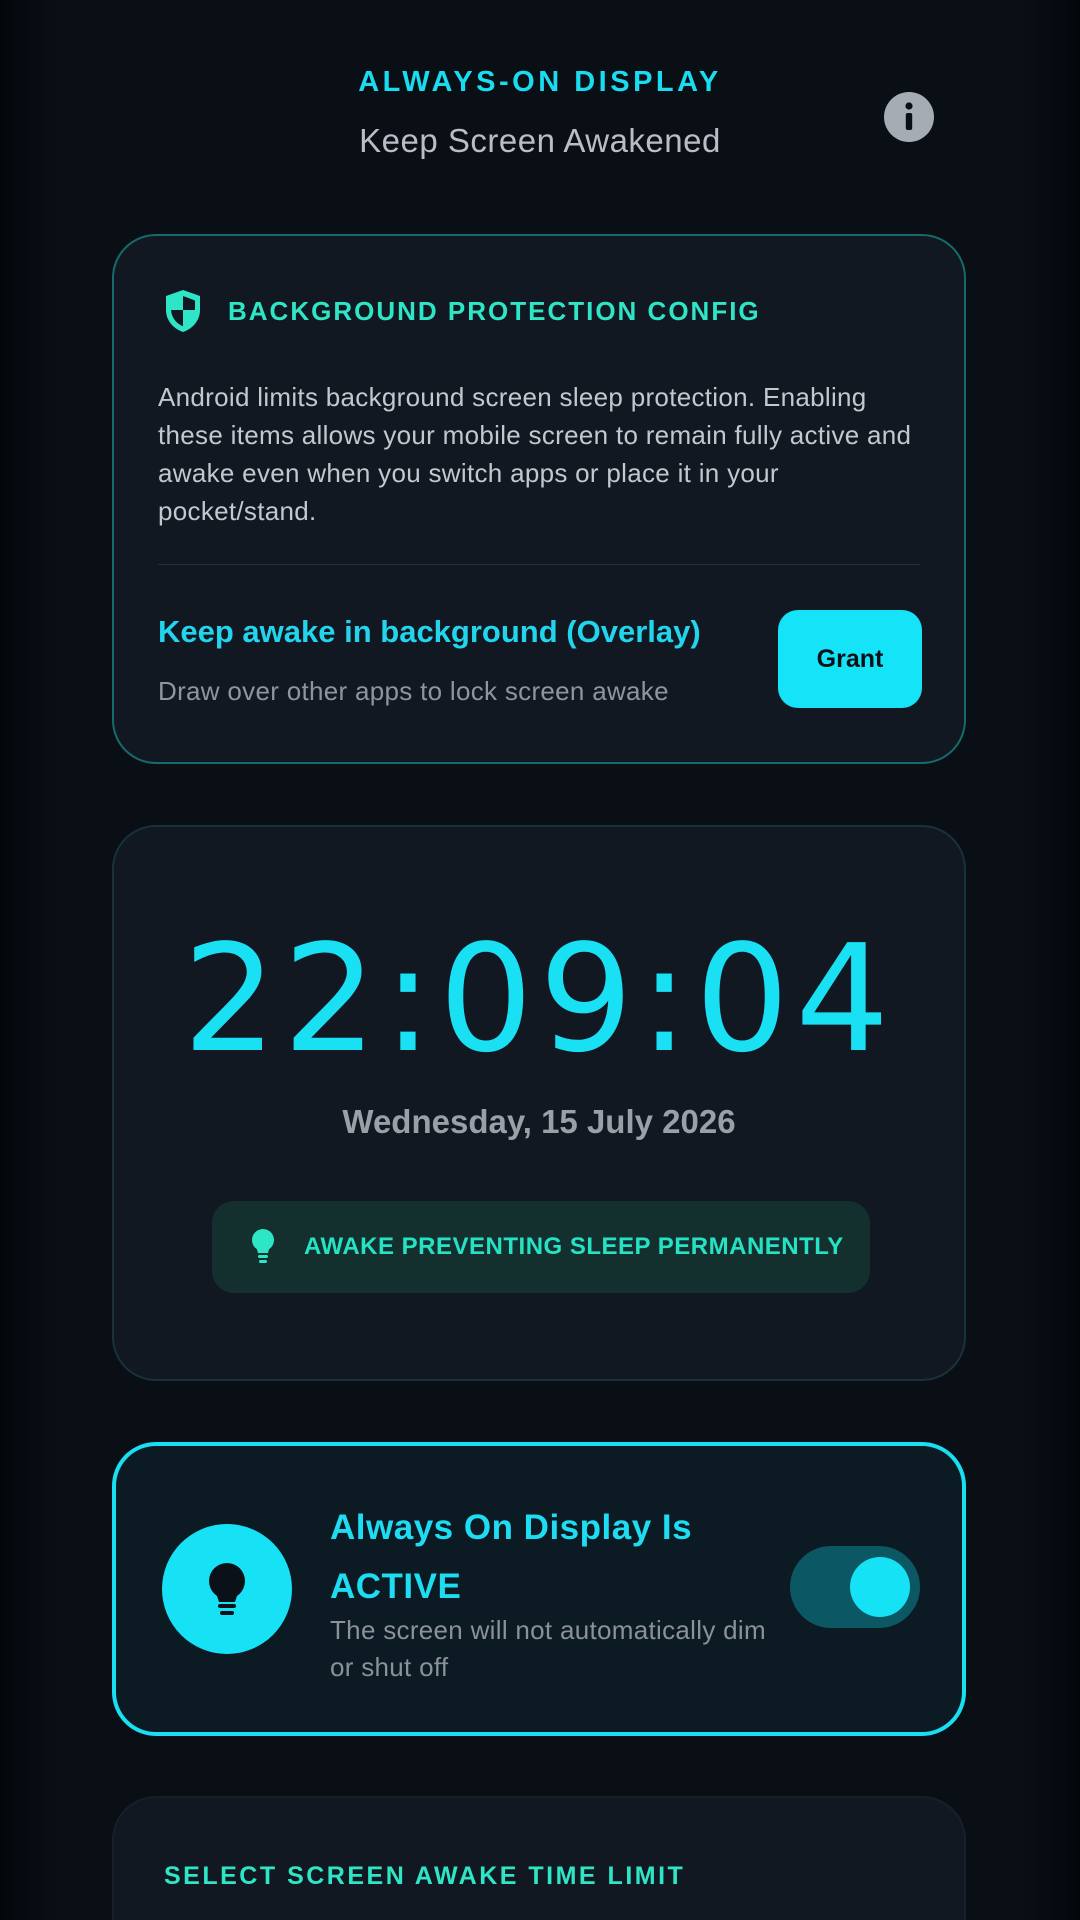 Image resolution: width=1080 pixels, height=1920 pixels. I want to click on toggle-knob, so click(880, 1587).